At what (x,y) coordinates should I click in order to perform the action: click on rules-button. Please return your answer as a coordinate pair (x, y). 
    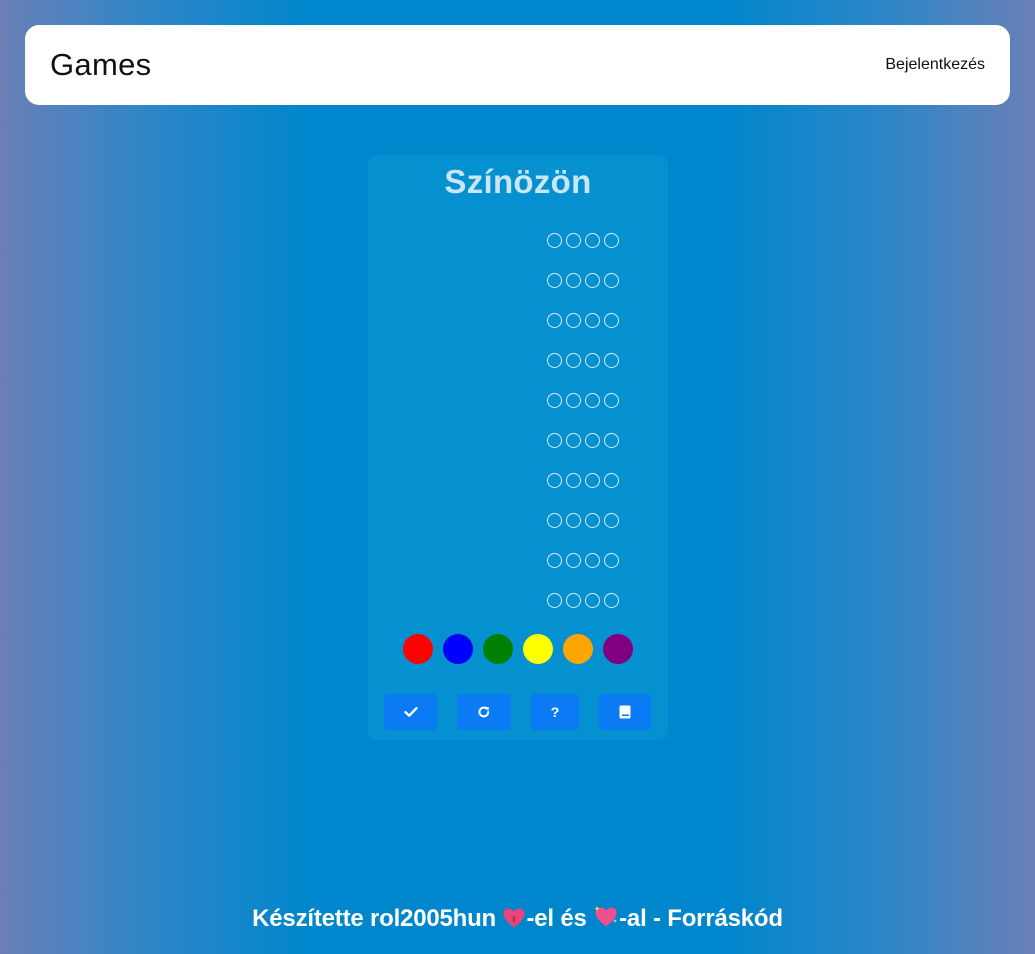
    Looking at the image, I should click on (625, 712).